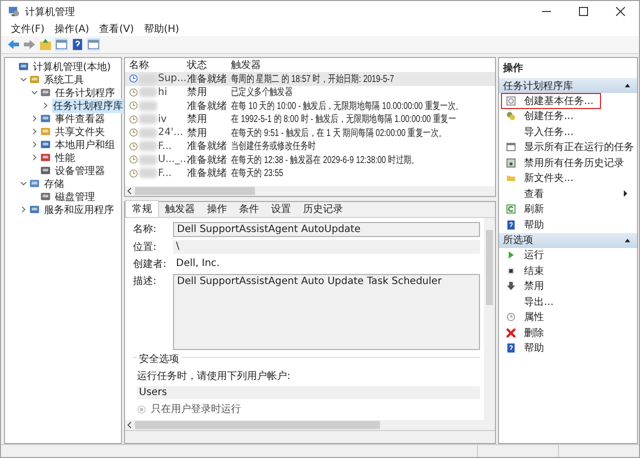 The image size is (640, 458). What do you see at coordinates (511, 147) in the screenshot?
I see `window-icon` at bounding box center [511, 147].